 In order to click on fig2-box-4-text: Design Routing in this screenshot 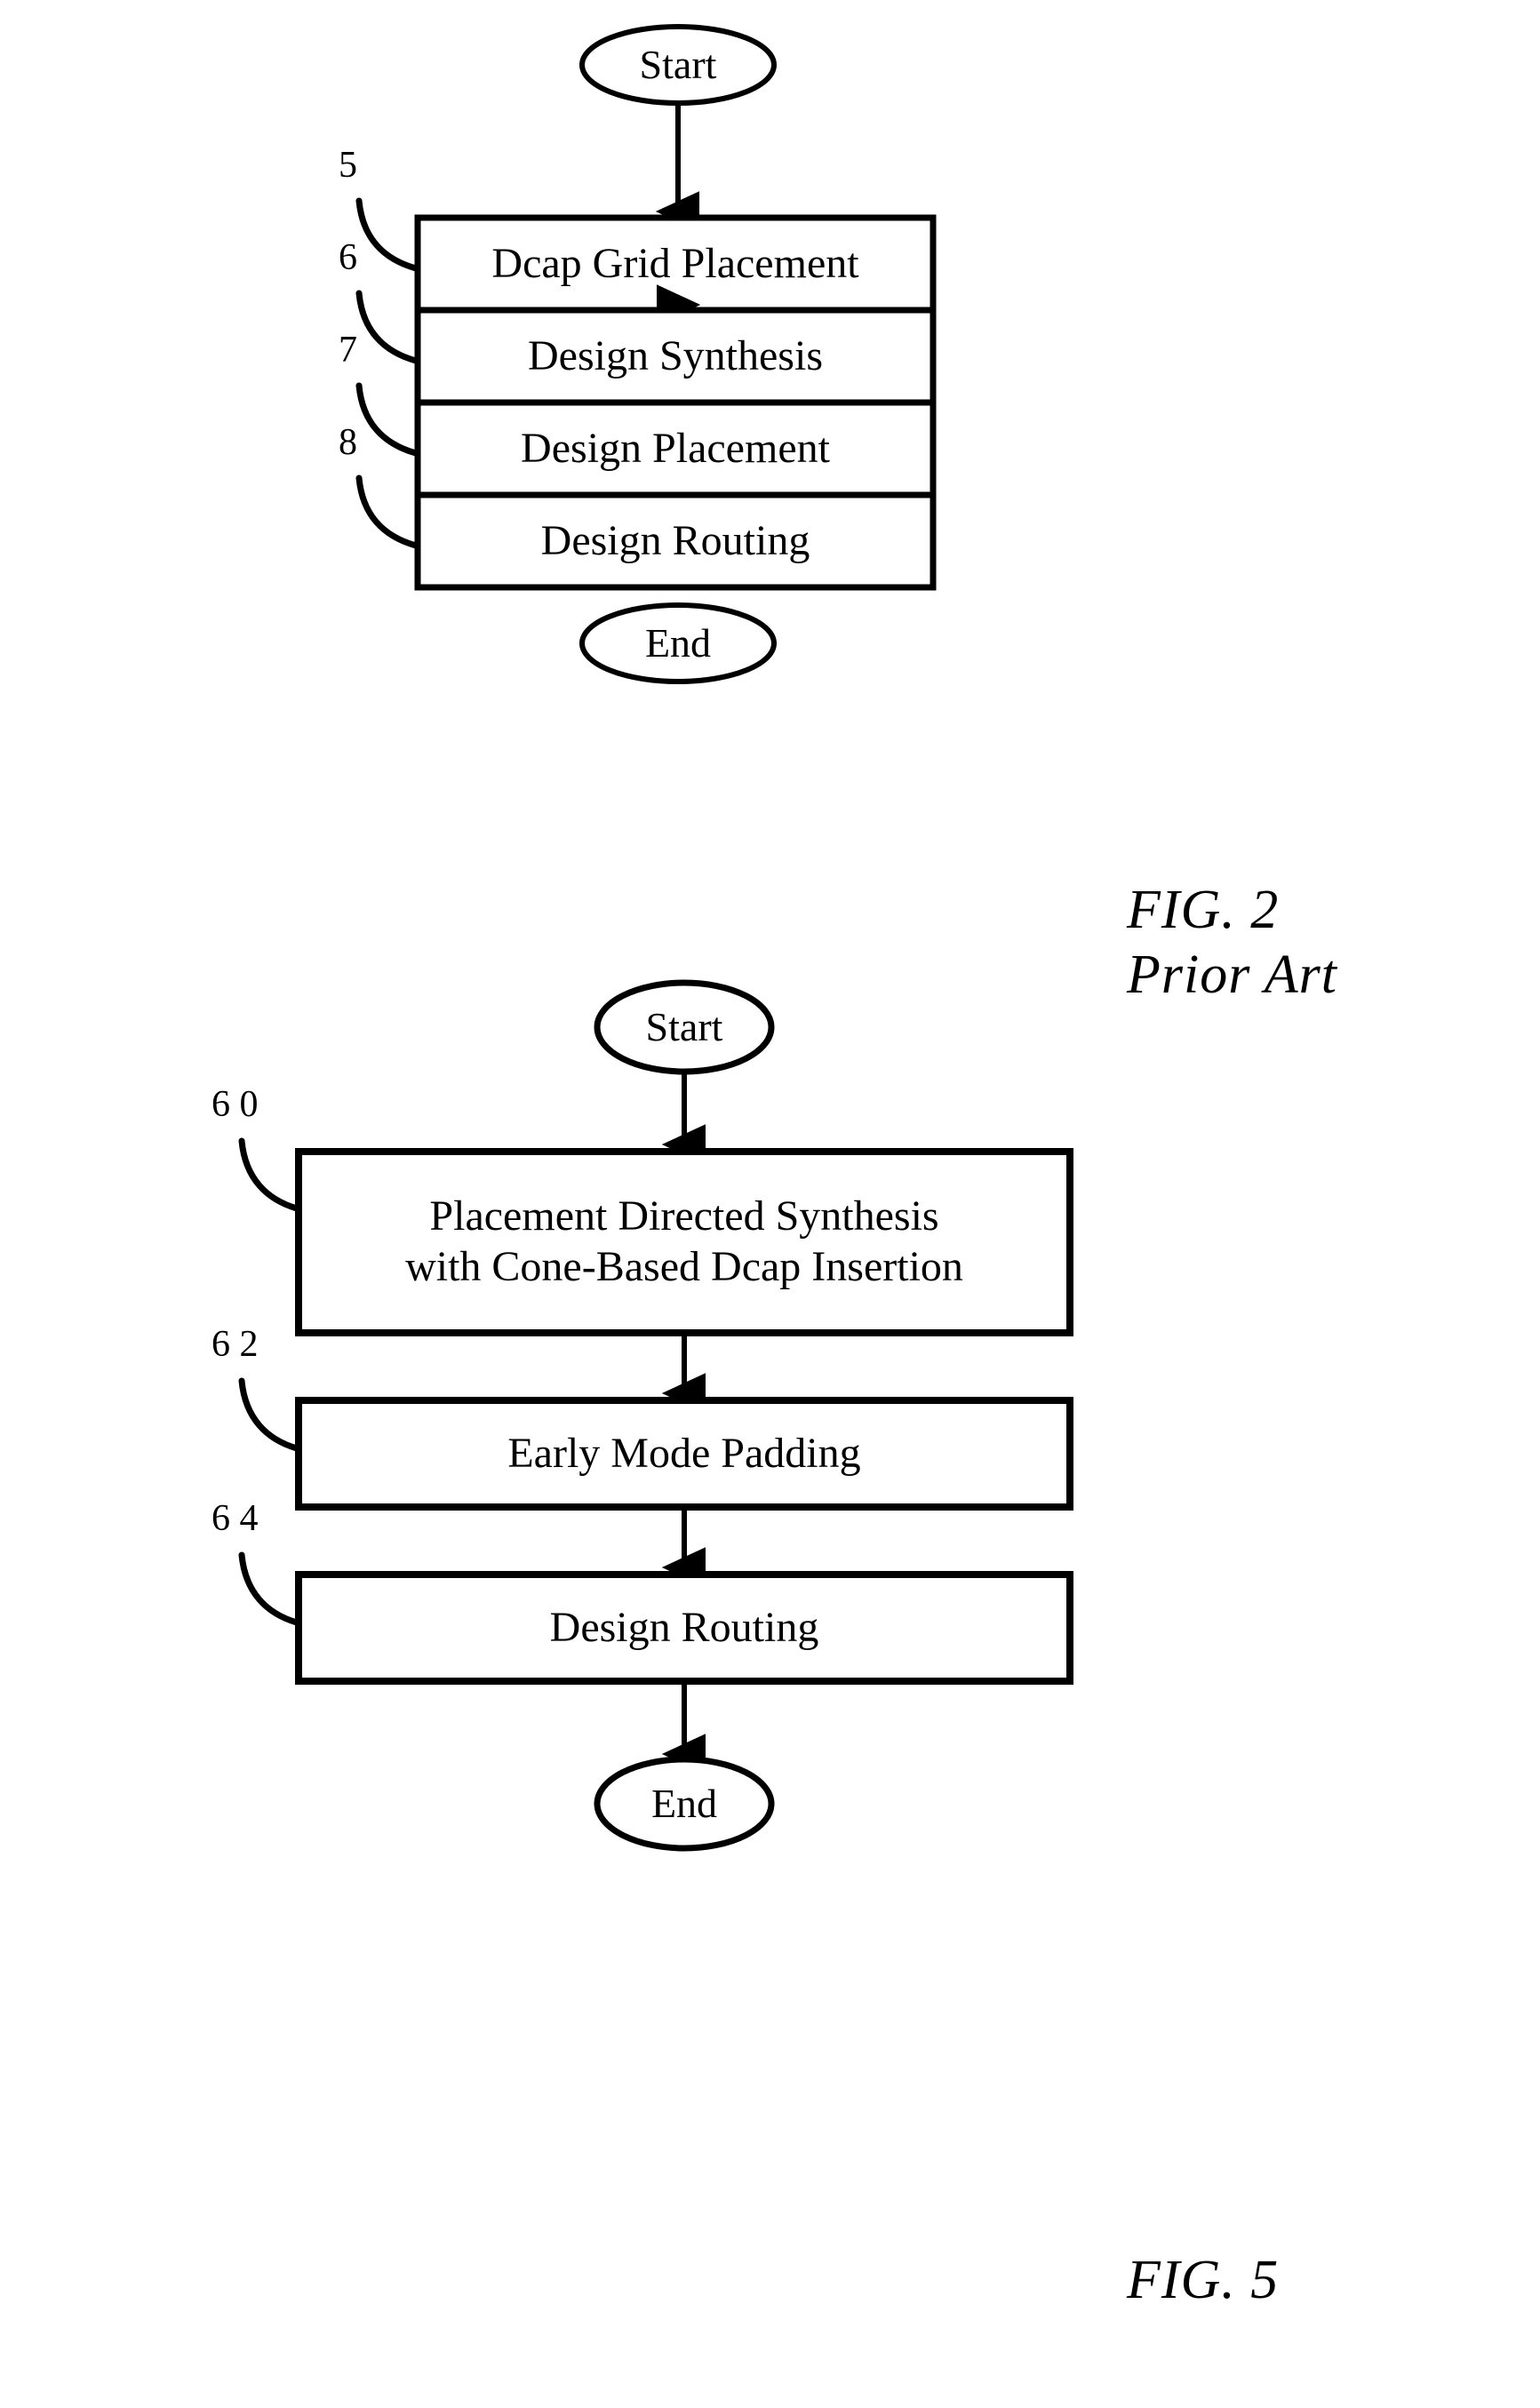, I will do `click(675, 540)`.